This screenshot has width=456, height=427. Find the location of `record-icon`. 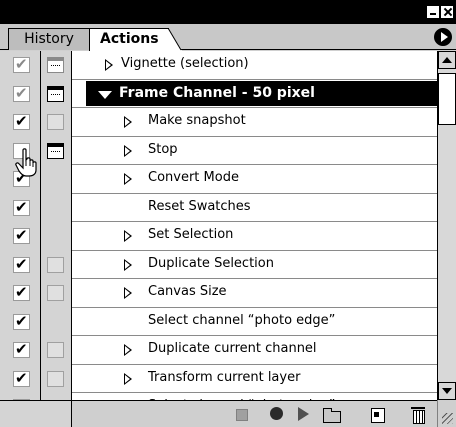

record-icon is located at coordinates (277, 414).